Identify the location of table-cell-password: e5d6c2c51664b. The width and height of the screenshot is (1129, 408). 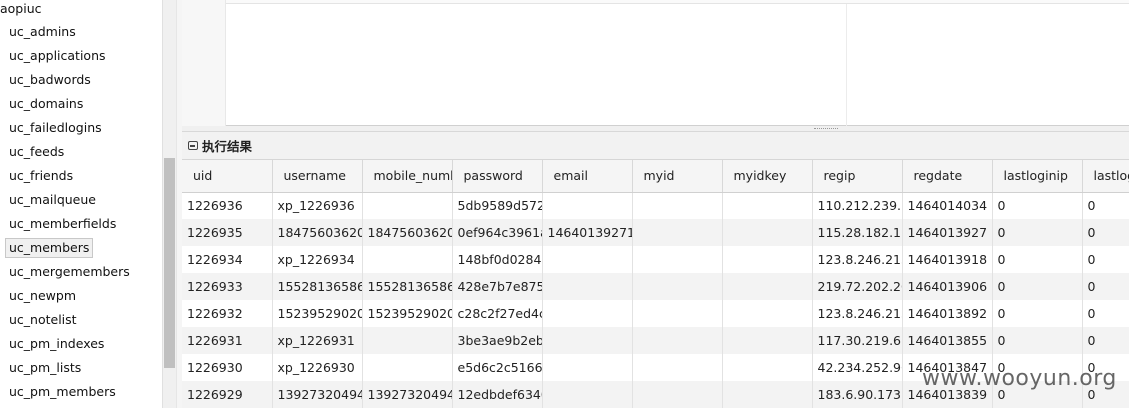
(497, 367).